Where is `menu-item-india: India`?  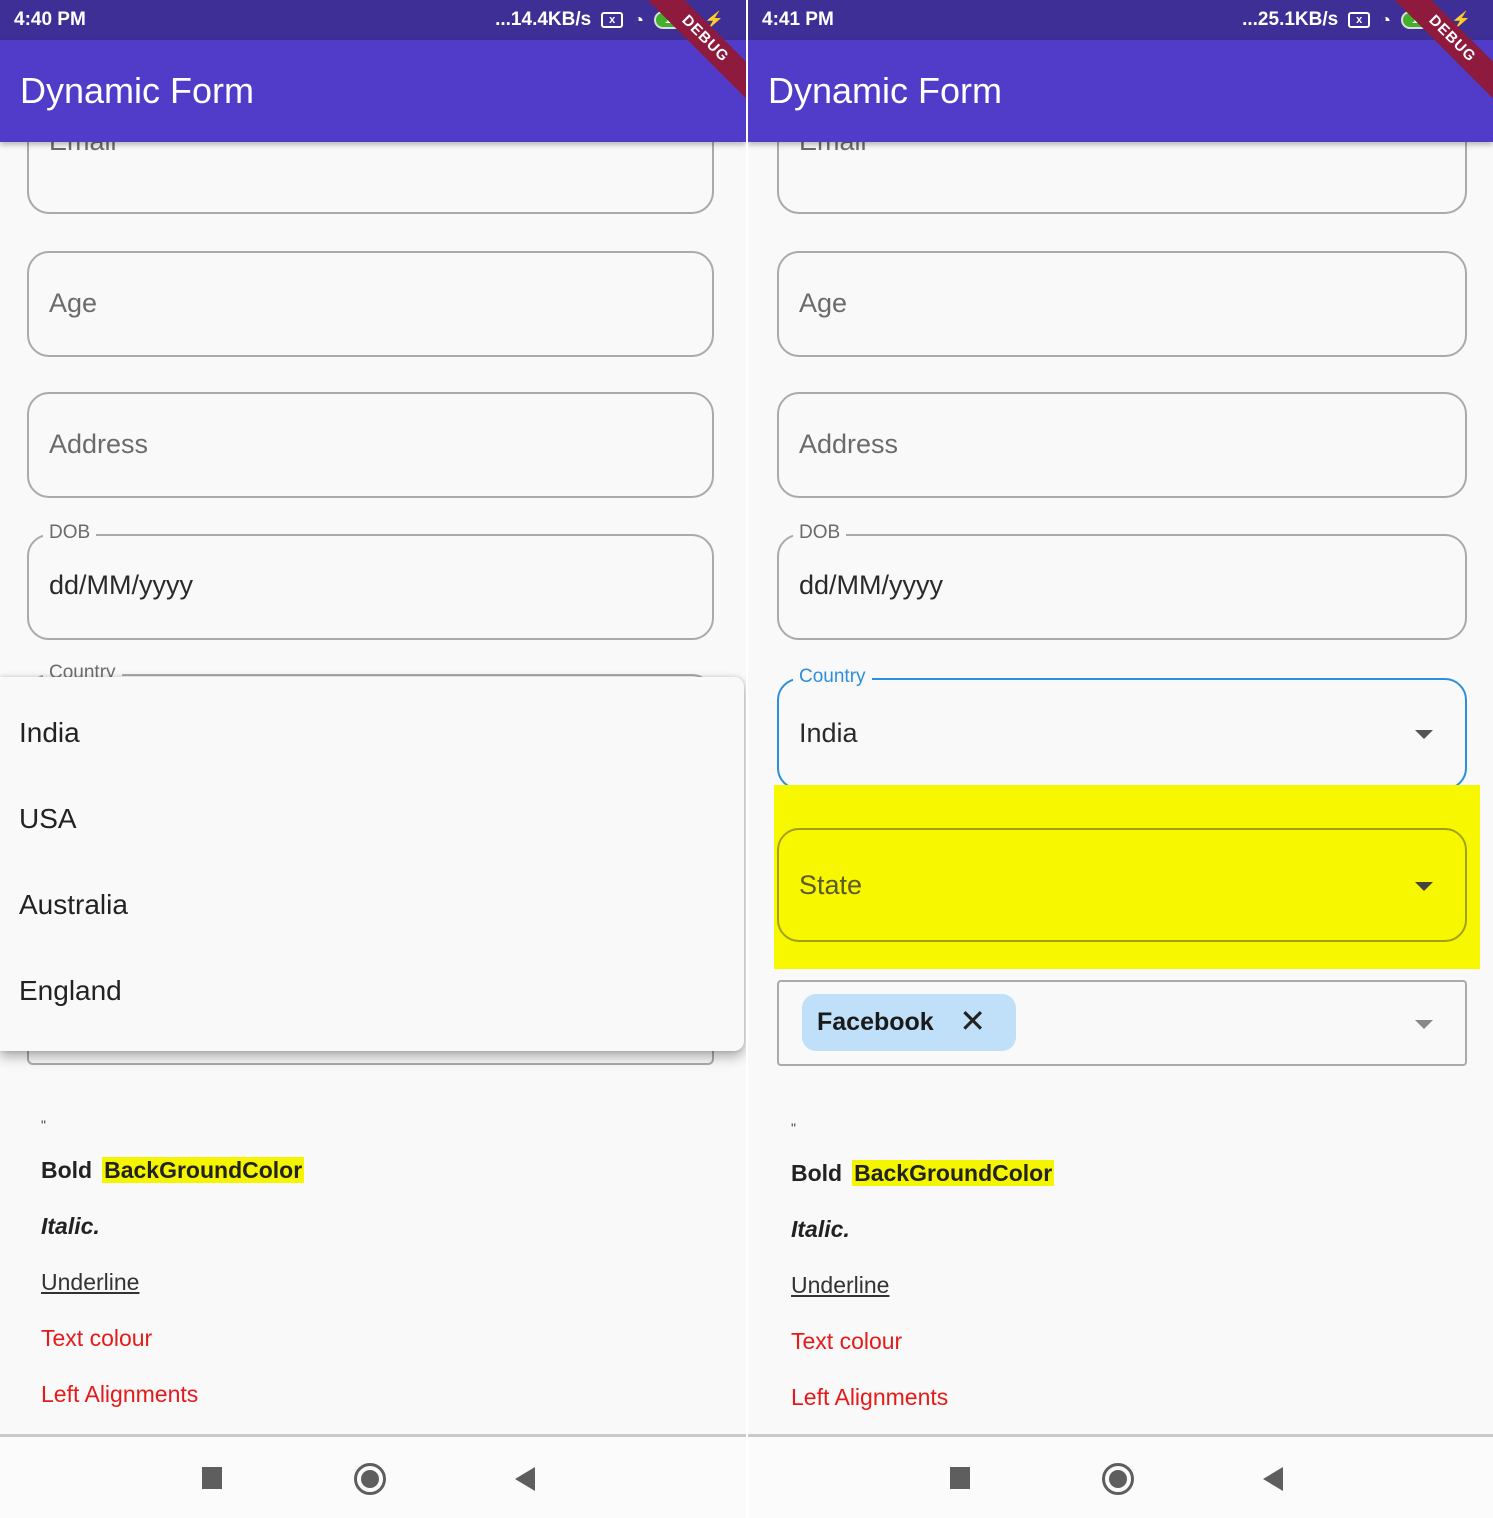 menu-item-india: India is located at coordinates (49, 733).